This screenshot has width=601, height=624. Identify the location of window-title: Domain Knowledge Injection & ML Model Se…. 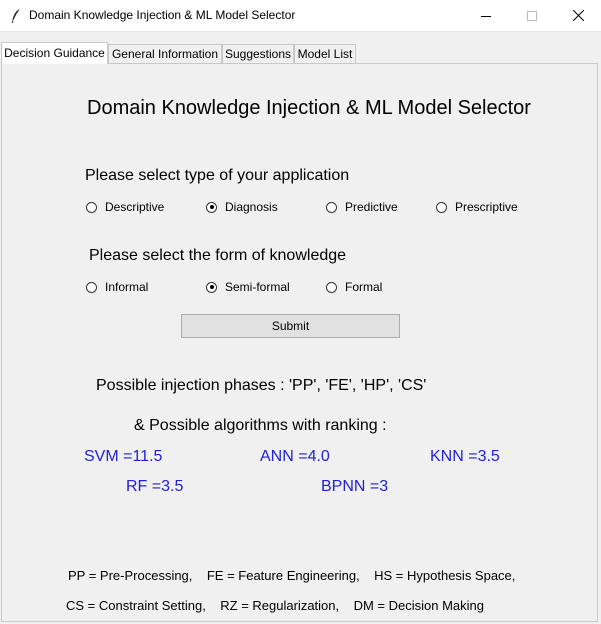
(162, 15).